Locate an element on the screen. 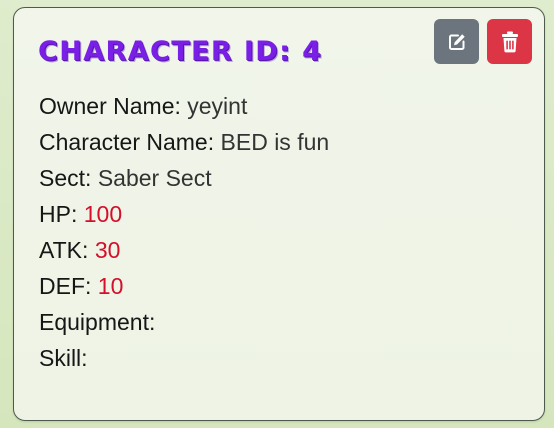  def-value: 10 is located at coordinates (110, 286).